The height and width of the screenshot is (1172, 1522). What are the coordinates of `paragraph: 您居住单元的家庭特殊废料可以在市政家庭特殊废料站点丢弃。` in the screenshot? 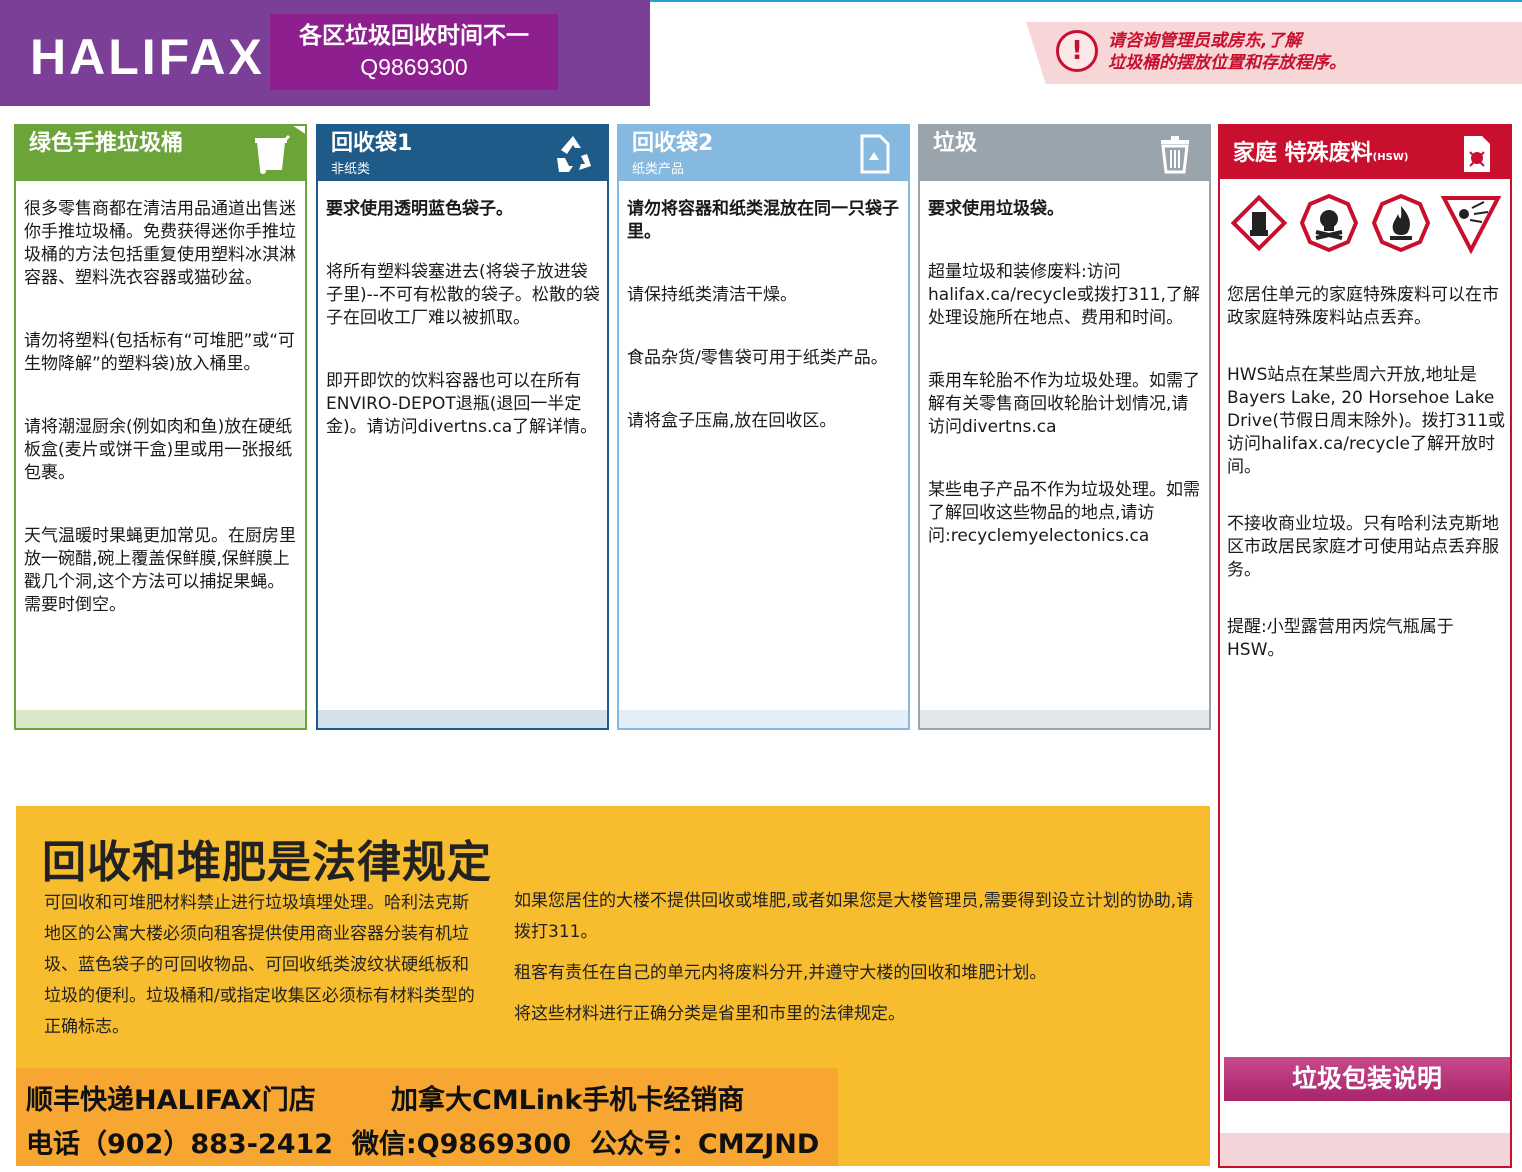 It's located at (1363, 306).